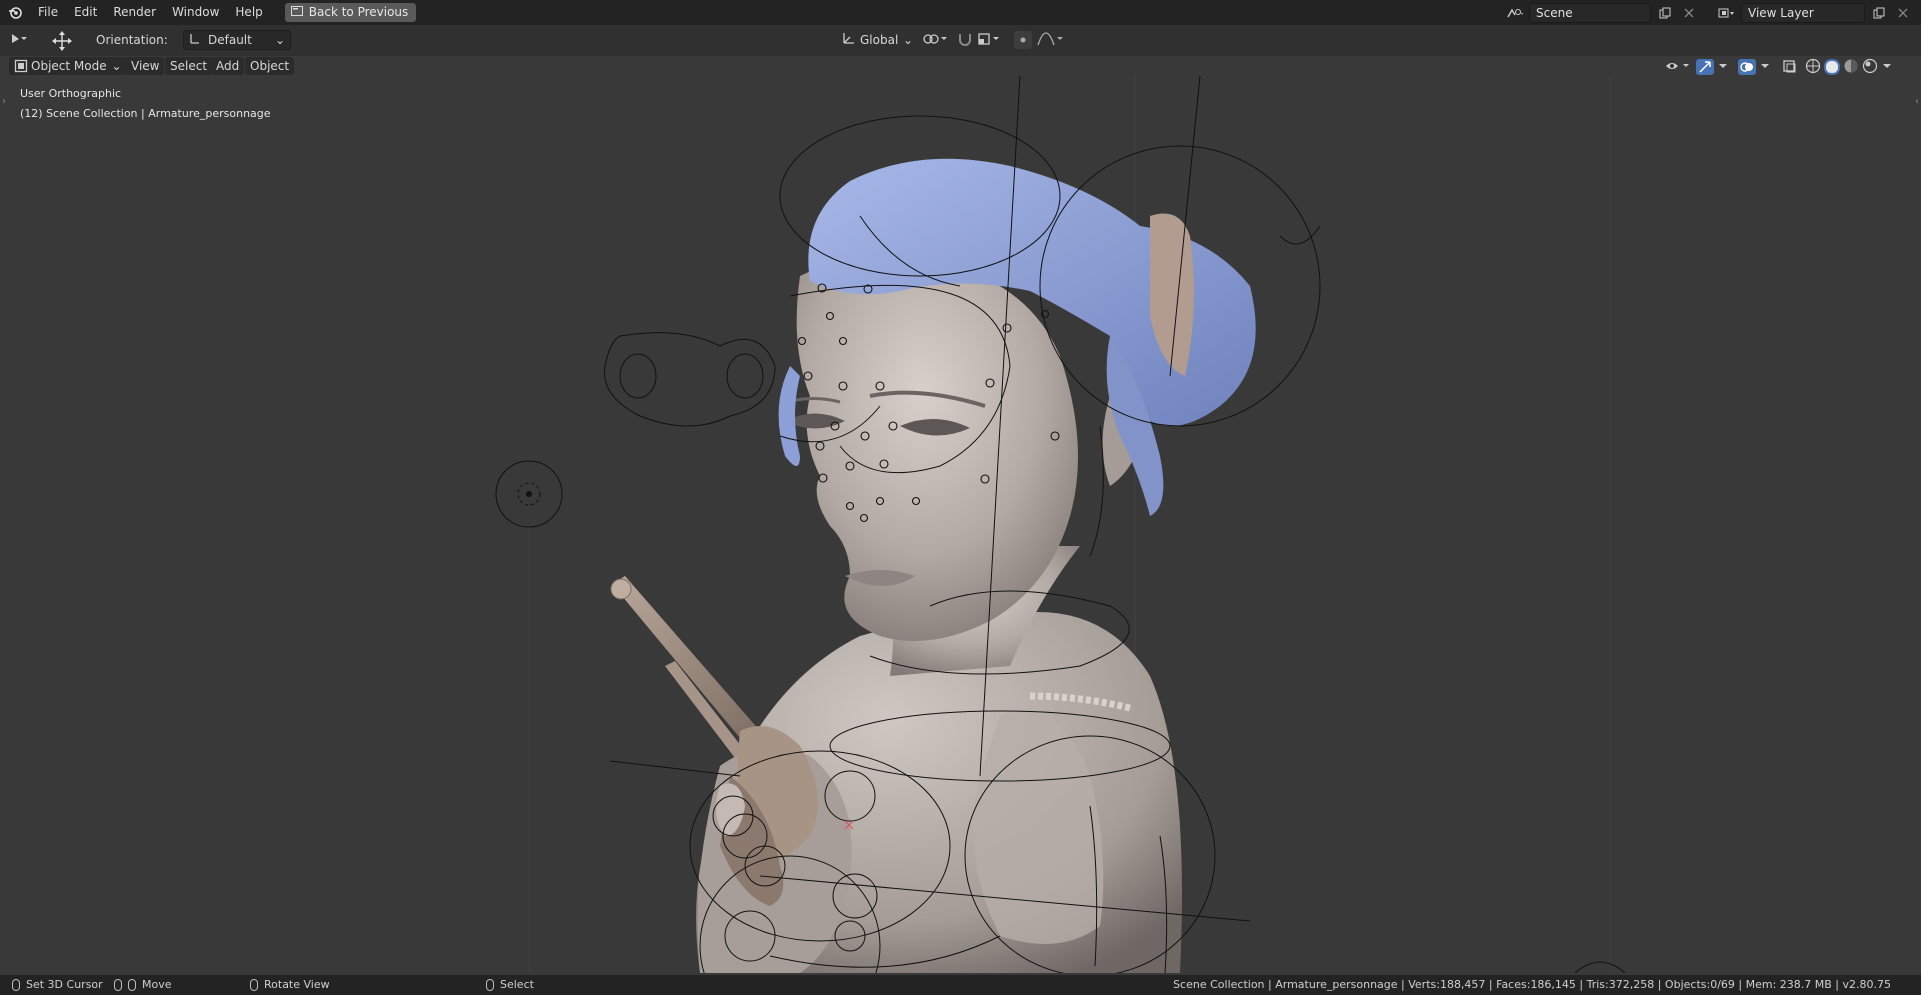 The height and width of the screenshot is (995, 1921). Describe the element at coordinates (1832, 67) in the screenshot. I see `solid-shading-icon` at that location.